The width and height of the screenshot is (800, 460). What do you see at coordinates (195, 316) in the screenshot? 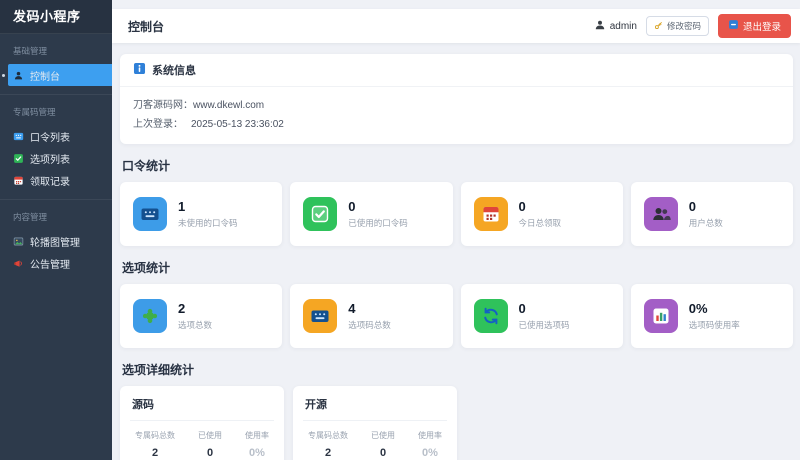
I see `stat-text: 2 选项总数` at bounding box center [195, 316].